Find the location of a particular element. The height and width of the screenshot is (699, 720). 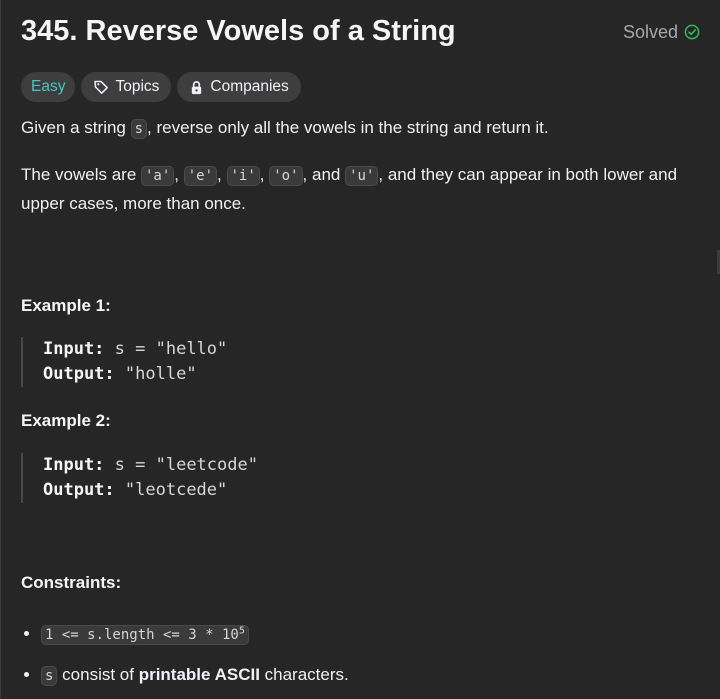

text-span: characters. is located at coordinates (304, 674).